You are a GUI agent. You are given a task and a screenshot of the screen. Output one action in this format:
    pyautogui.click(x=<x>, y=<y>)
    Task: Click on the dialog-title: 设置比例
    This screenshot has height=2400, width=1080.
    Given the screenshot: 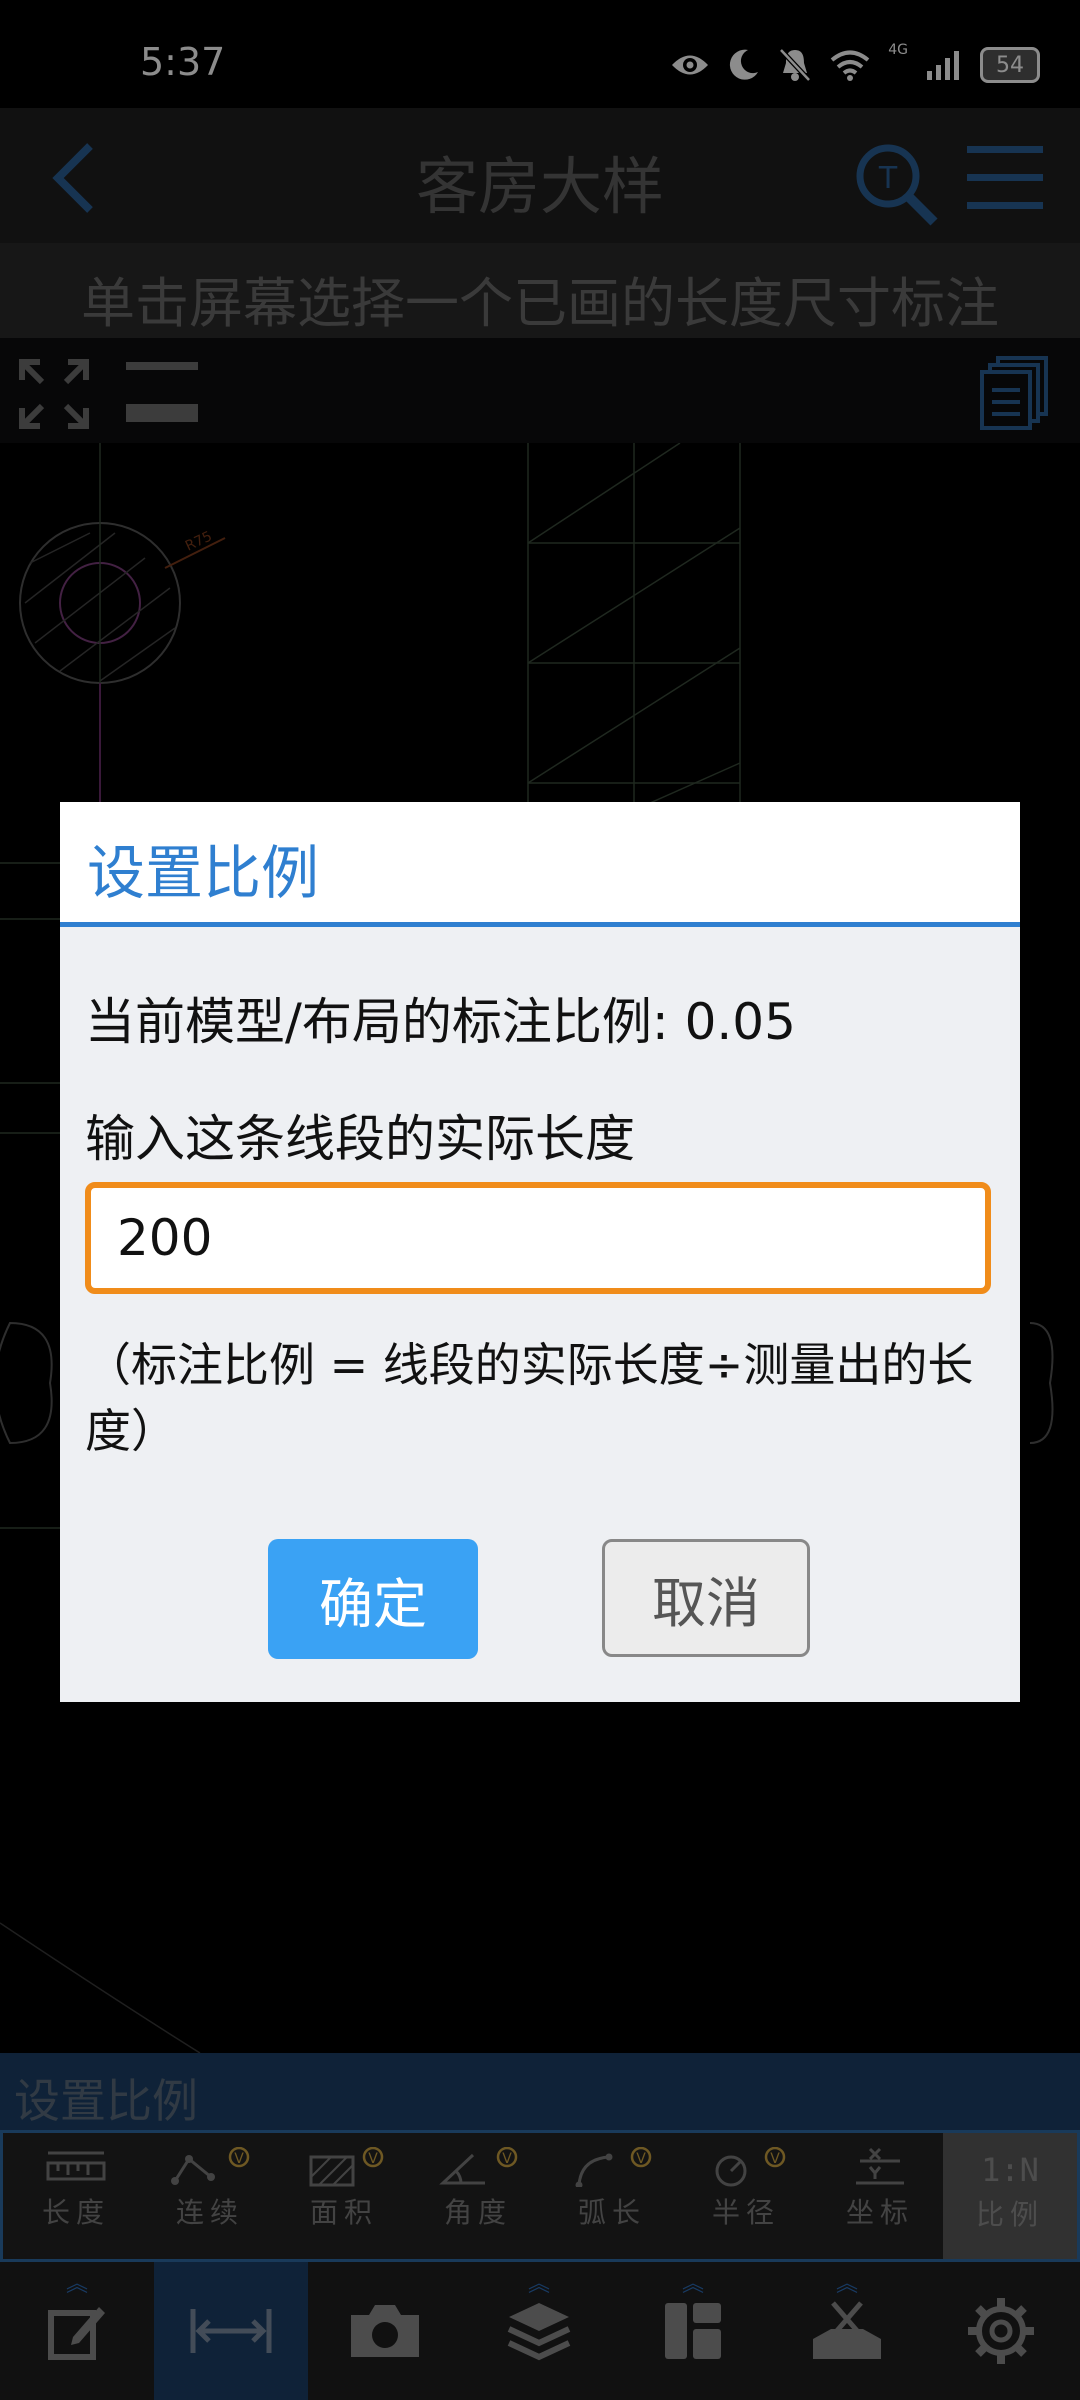 What is the action you would take?
    pyautogui.click(x=203, y=873)
    